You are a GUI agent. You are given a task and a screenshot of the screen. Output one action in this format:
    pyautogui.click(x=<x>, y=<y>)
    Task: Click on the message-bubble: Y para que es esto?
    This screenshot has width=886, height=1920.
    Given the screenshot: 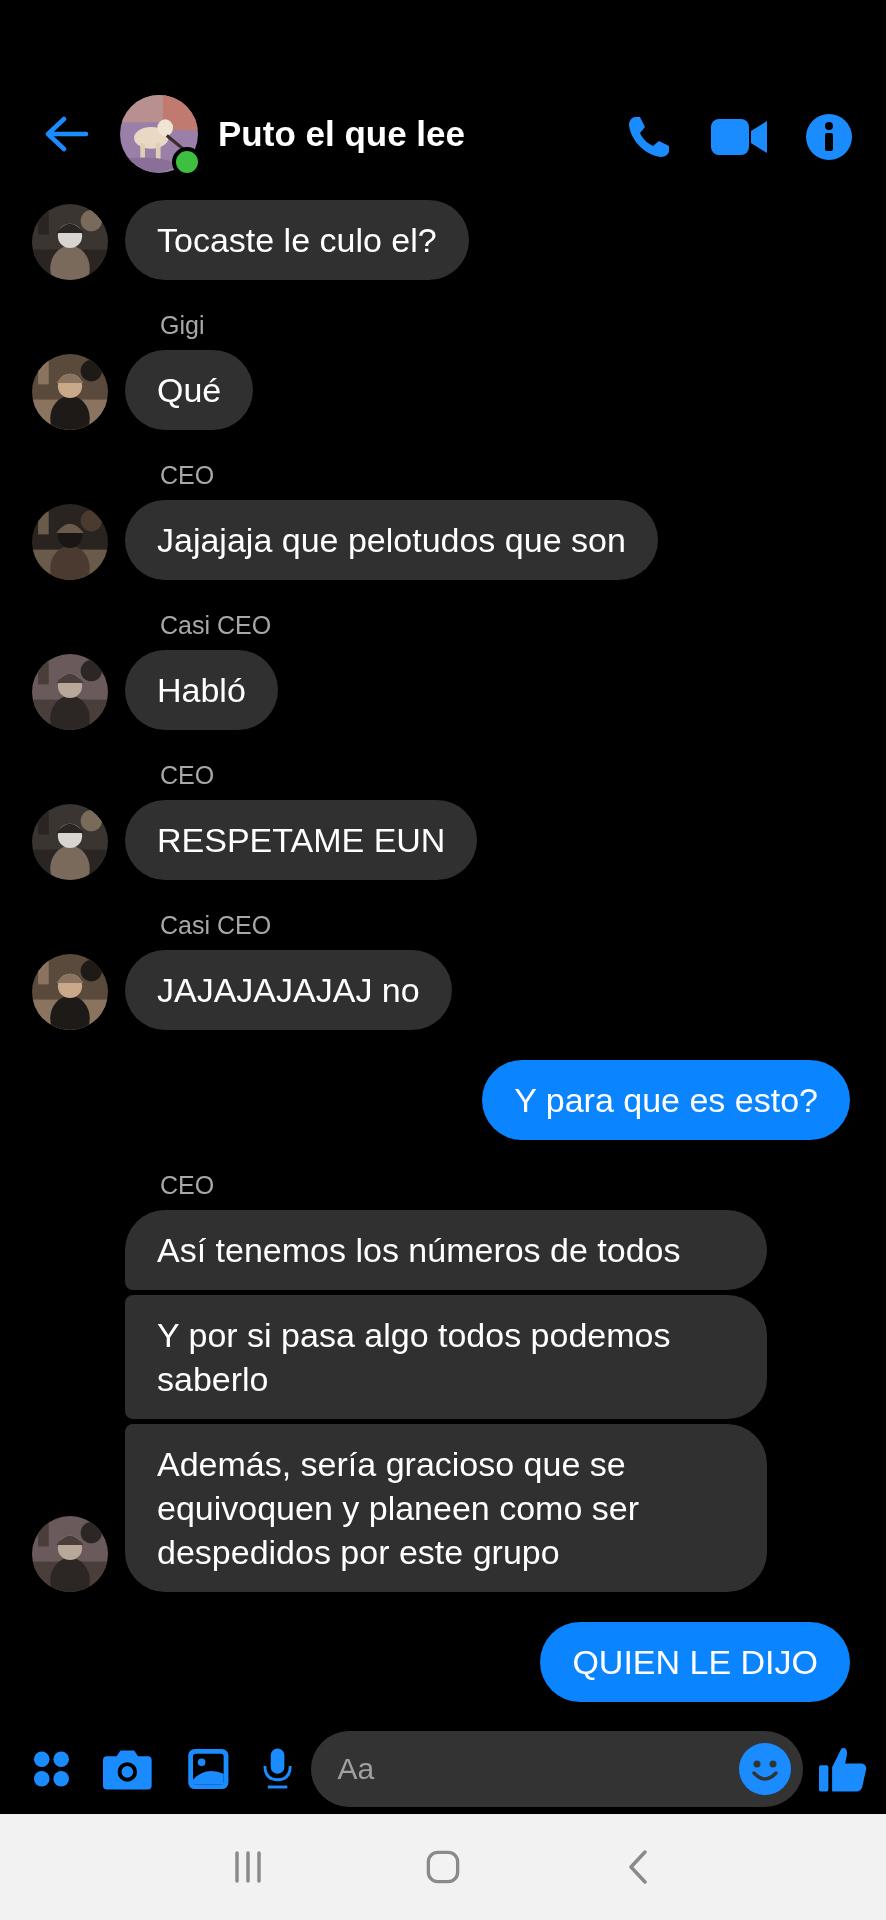 What is the action you would take?
    pyautogui.click(x=666, y=1100)
    